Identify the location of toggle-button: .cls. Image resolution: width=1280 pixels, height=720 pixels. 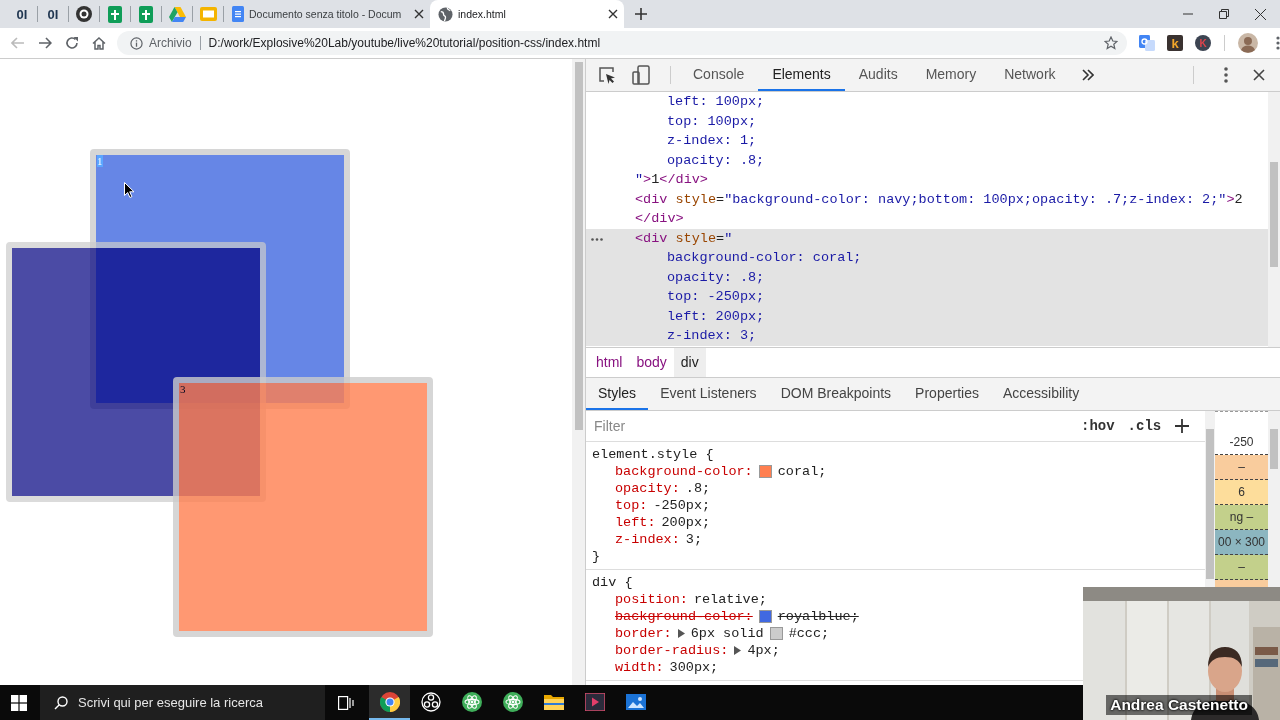
(1144, 426).